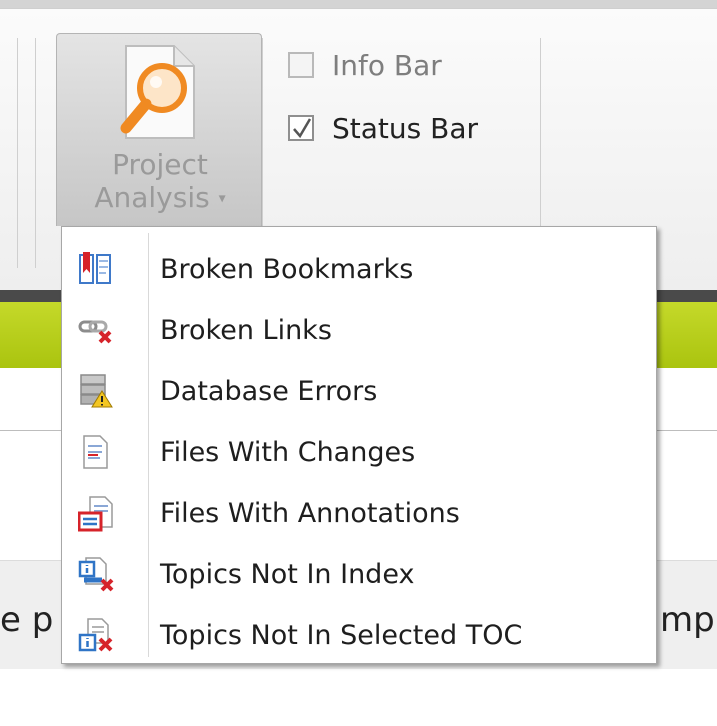 The height and width of the screenshot is (726, 717). What do you see at coordinates (310, 513) in the screenshot?
I see `menu-item-label: Files With Annotations` at bounding box center [310, 513].